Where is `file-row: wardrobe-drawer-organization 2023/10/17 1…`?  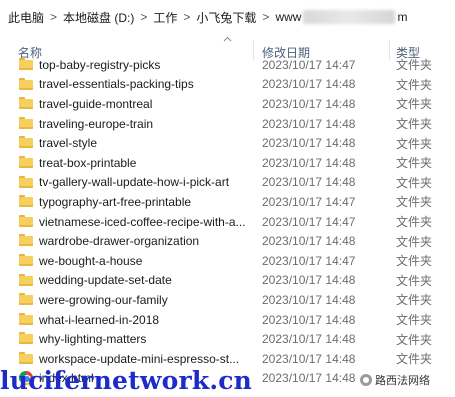 file-row: wardrobe-drawer-organization 2023/10/17 1… is located at coordinates (227, 241).